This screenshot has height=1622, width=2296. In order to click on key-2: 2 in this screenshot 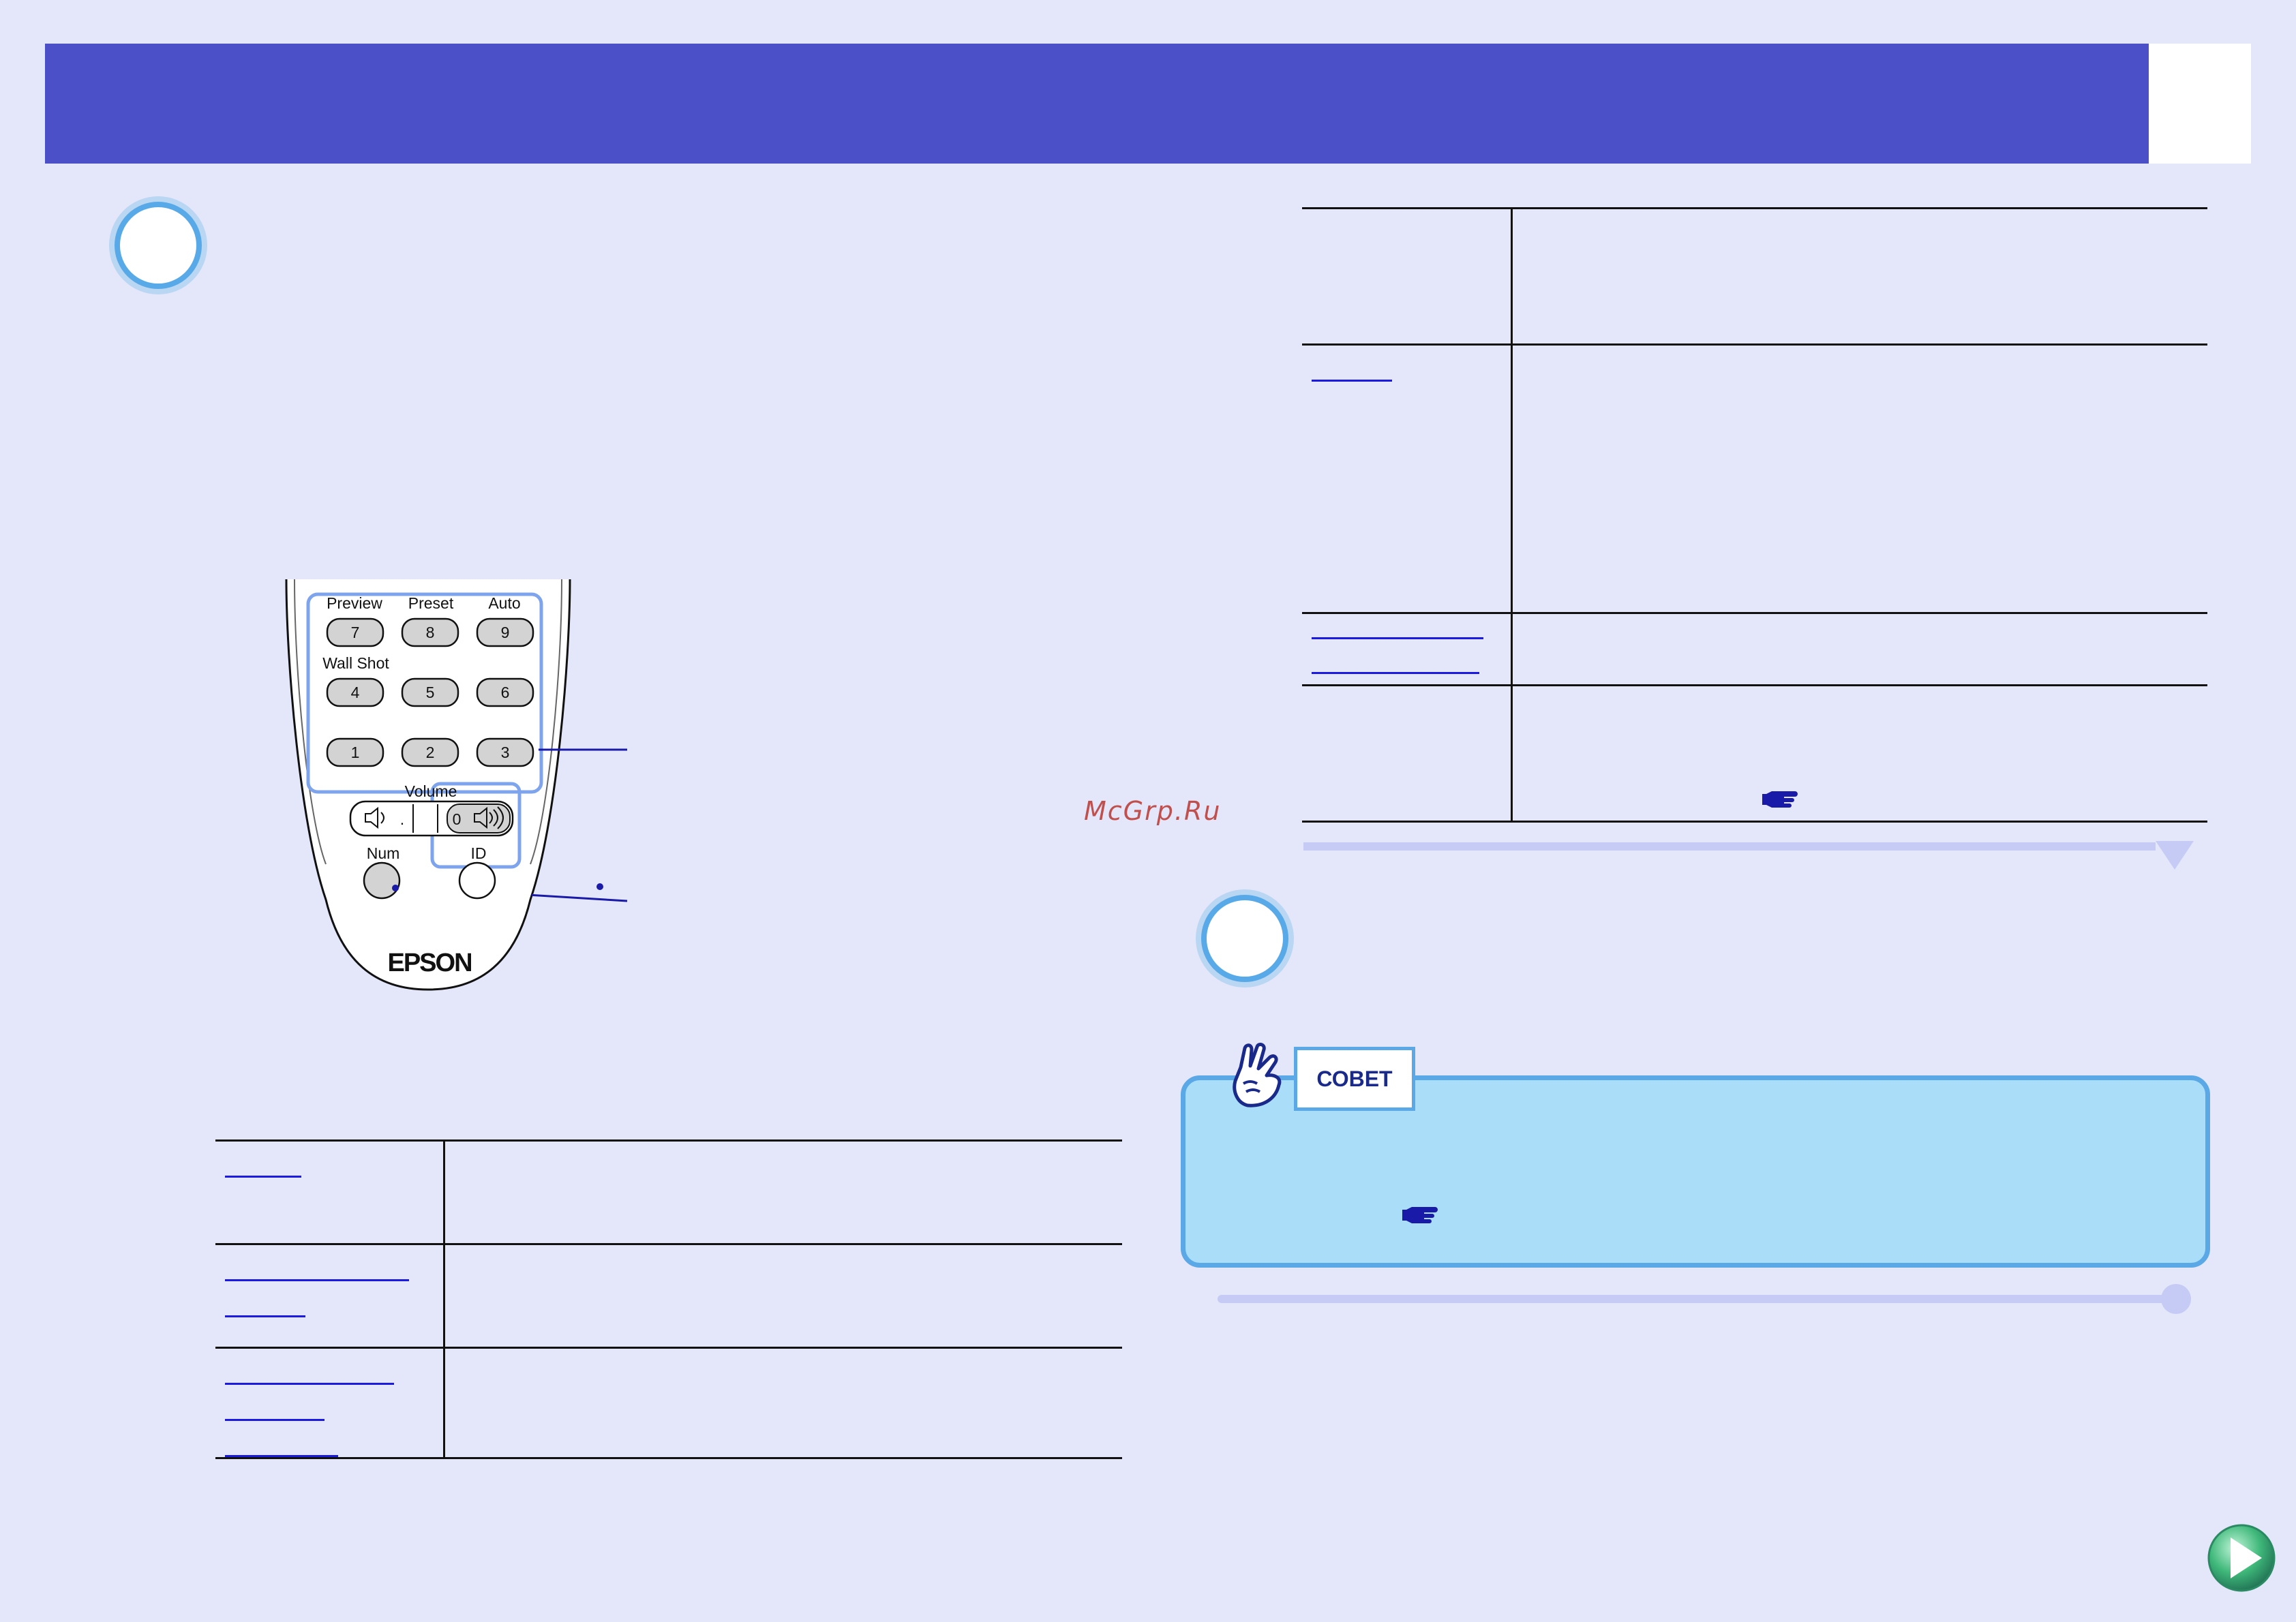, I will do `click(430, 752)`.